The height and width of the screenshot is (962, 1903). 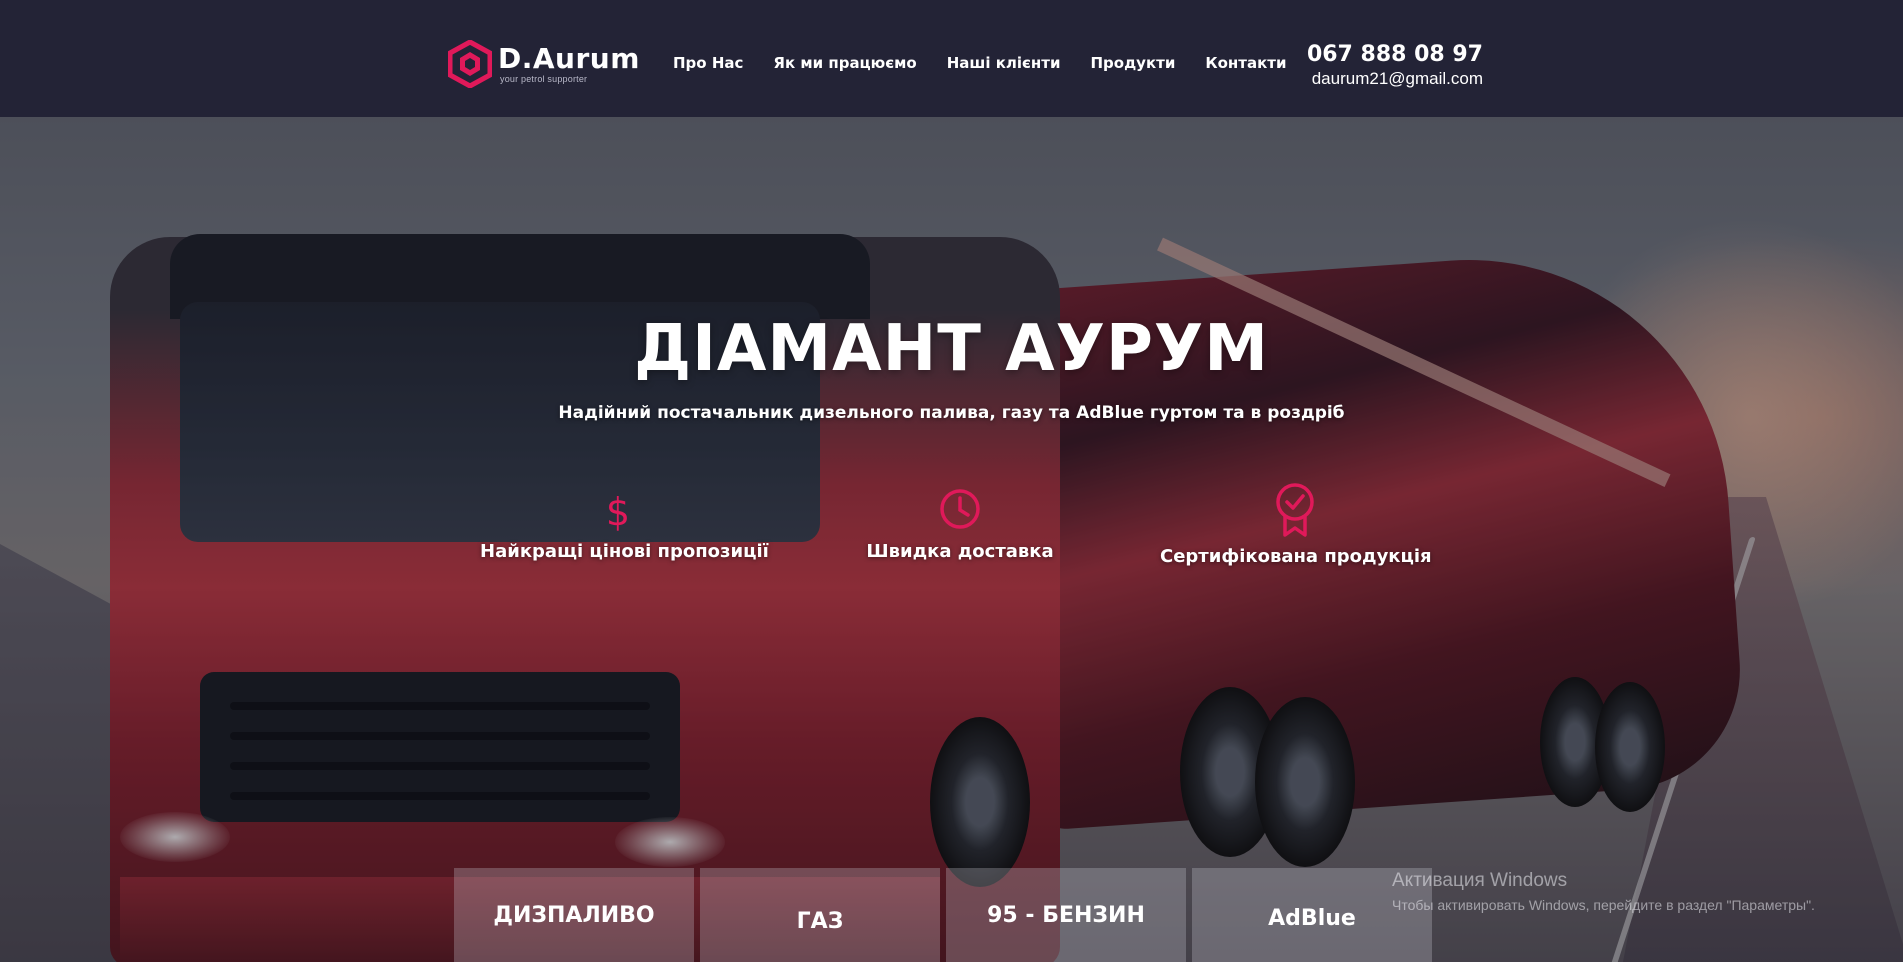 What do you see at coordinates (1066, 915) in the screenshot?
I see `tab-petrol-95: 95 - БЕНЗИН` at bounding box center [1066, 915].